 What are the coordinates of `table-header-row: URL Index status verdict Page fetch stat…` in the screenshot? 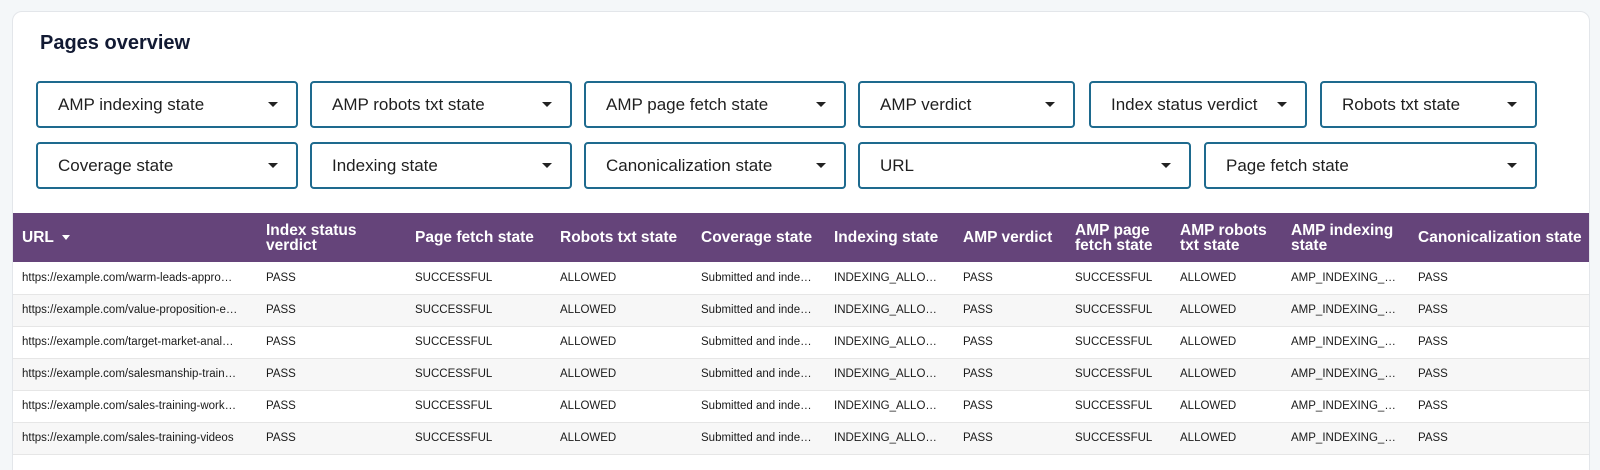 It's located at (801, 237).